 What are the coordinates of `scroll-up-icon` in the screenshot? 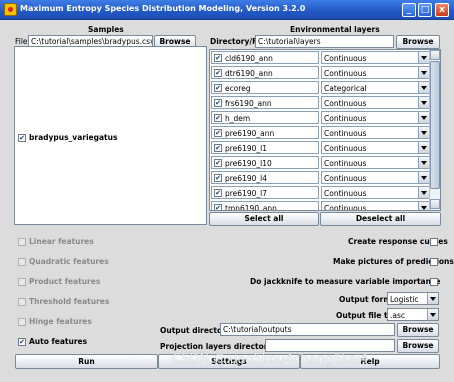 It's located at (435, 55).